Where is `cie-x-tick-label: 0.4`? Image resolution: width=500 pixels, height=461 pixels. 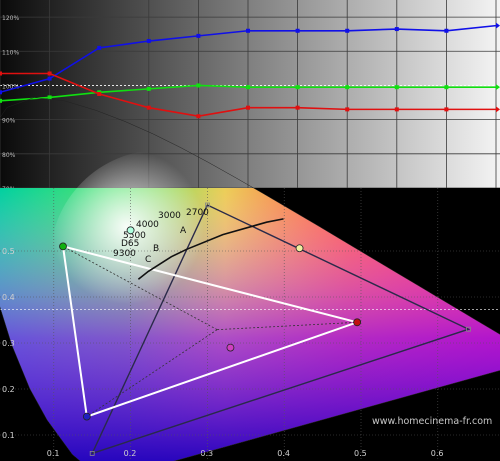 cie-x-tick-label: 0.4 is located at coordinates (283, 453).